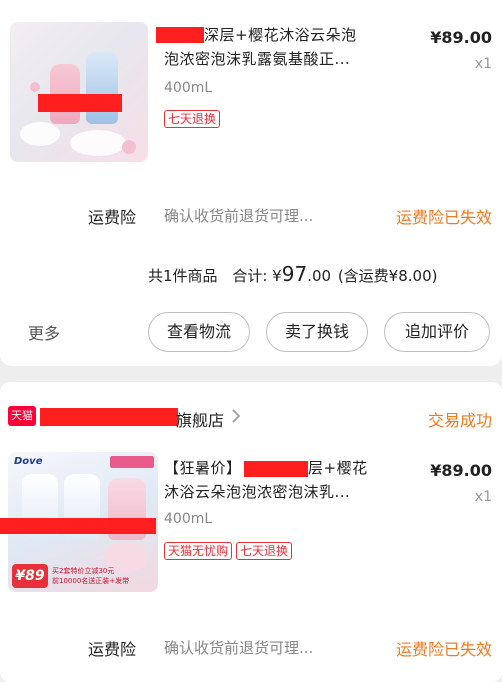 The image size is (502, 682). What do you see at coordinates (209, 468) in the screenshot?
I see `product-title-prefix: 【狂暑价】` at bounding box center [209, 468].